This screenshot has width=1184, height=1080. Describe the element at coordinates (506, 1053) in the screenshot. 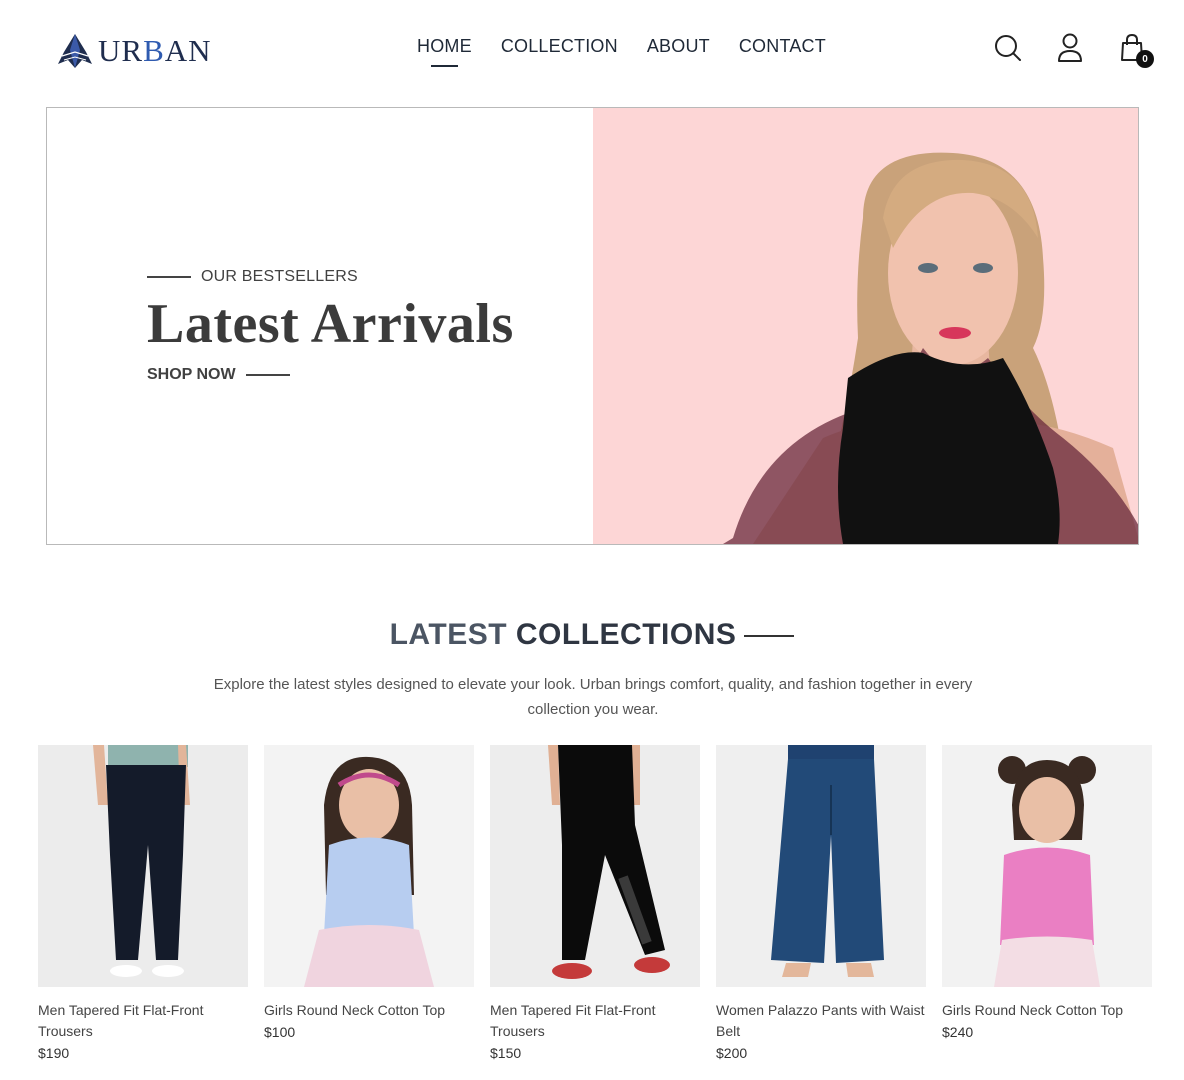

I see `product-price: $150` at that location.